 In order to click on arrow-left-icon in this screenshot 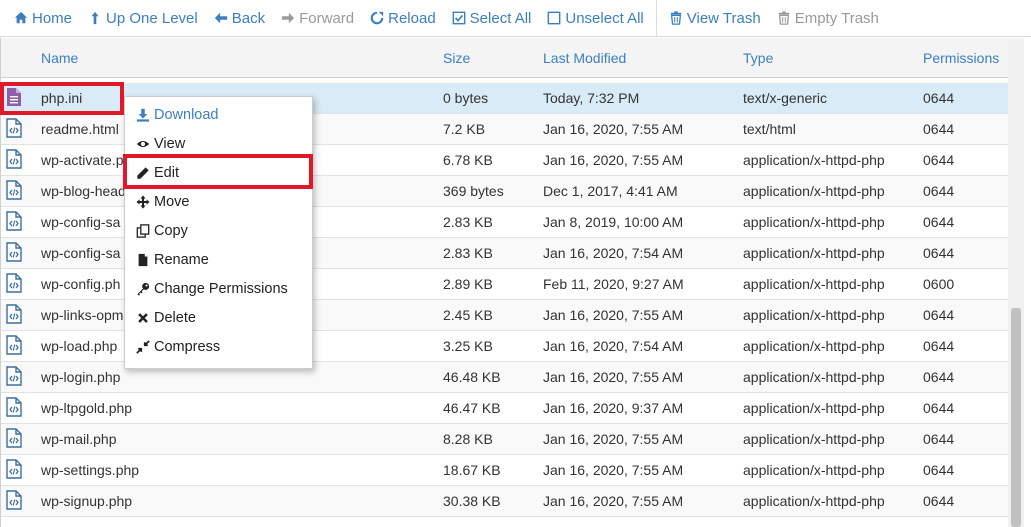, I will do `click(220, 18)`.